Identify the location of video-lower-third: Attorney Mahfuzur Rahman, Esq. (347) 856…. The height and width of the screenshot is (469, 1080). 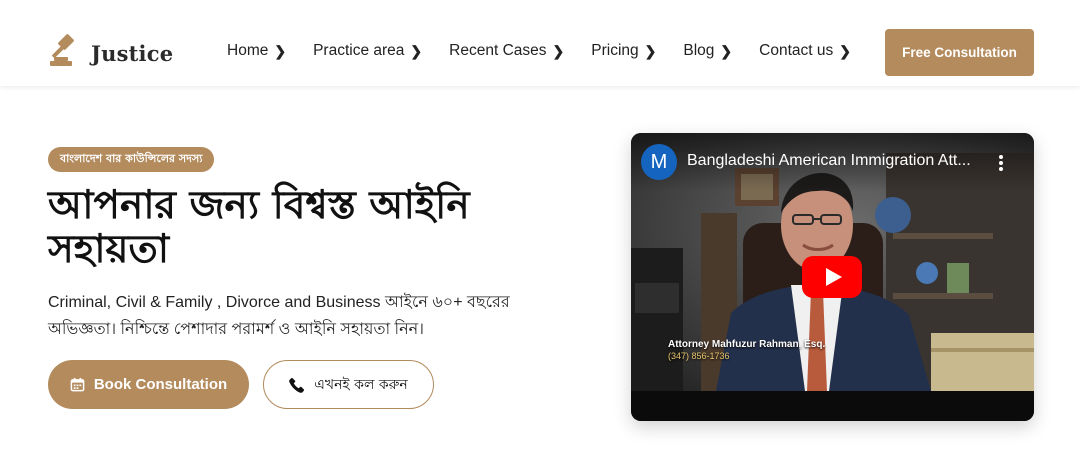
(746, 350).